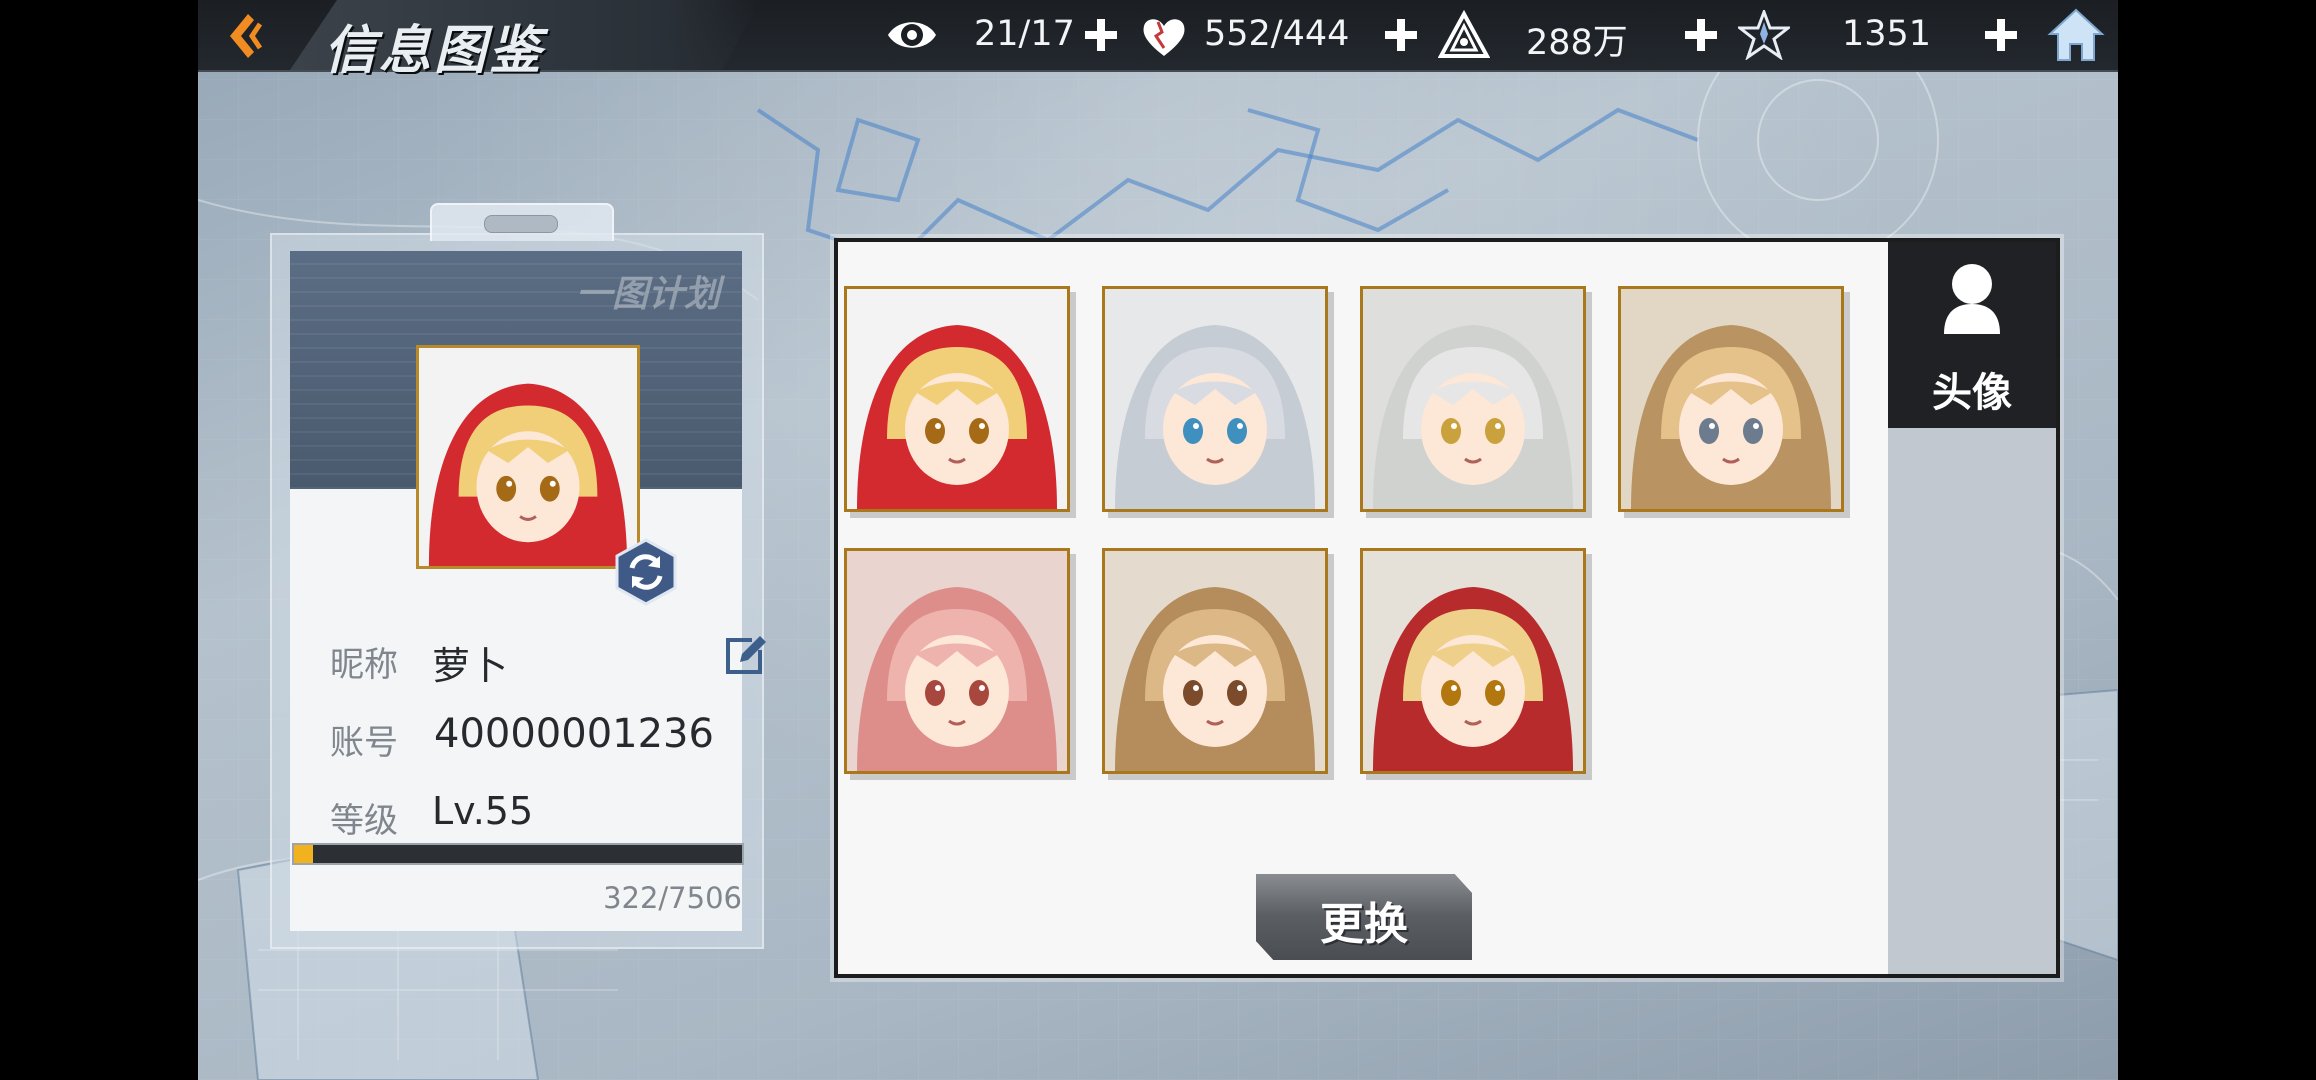  What do you see at coordinates (364, 743) in the screenshot?
I see `account-label: 账号` at bounding box center [364, 743].